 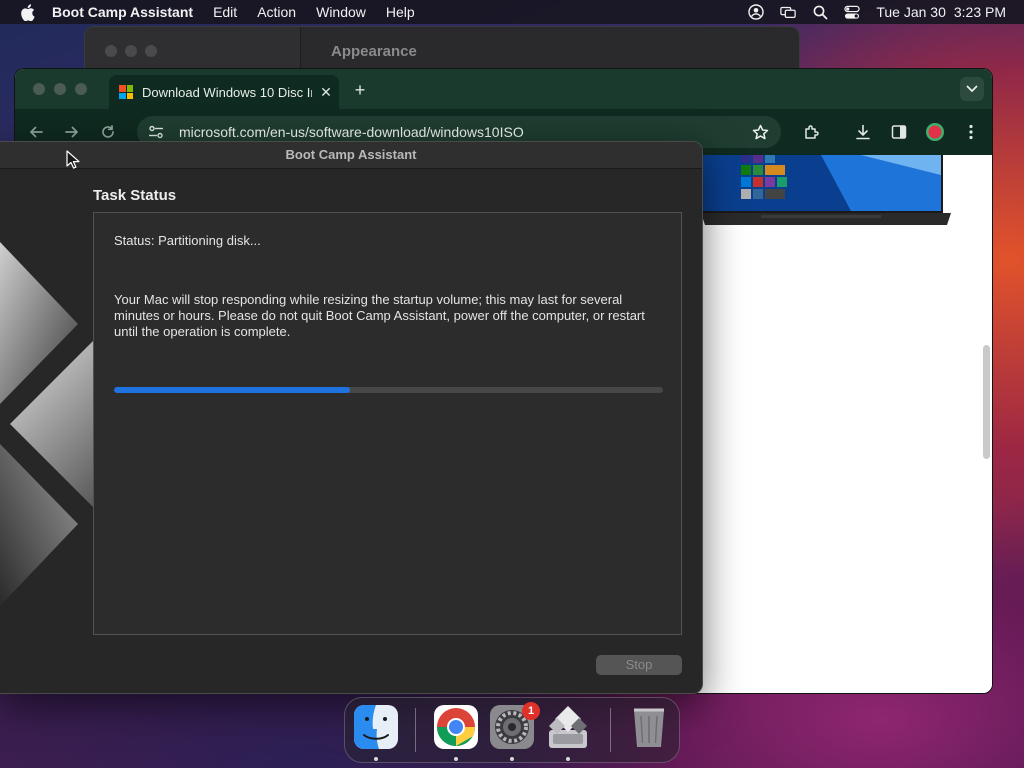 What do you see at coordinates (760, 132) in the screenshot?
I see `bookmark-star-icon` at bounding box center [760, 132].